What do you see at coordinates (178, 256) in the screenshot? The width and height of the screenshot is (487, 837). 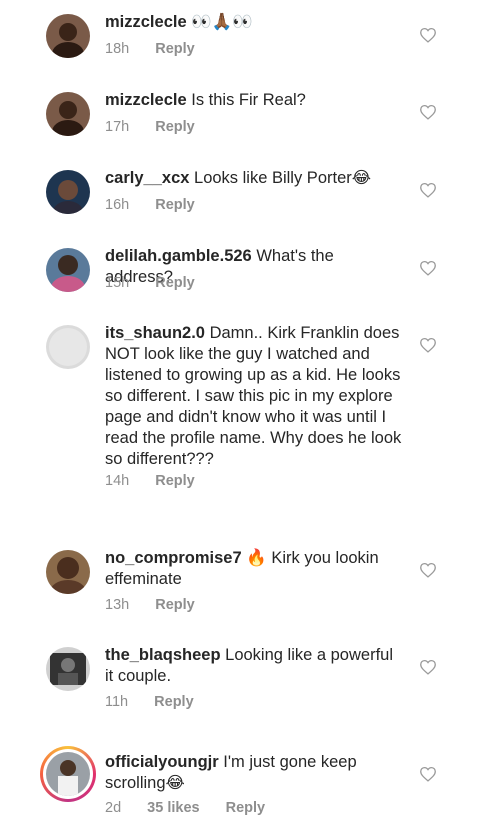 I see `comment-username: delilah.gamble.526` at bounding box center [178, 256].